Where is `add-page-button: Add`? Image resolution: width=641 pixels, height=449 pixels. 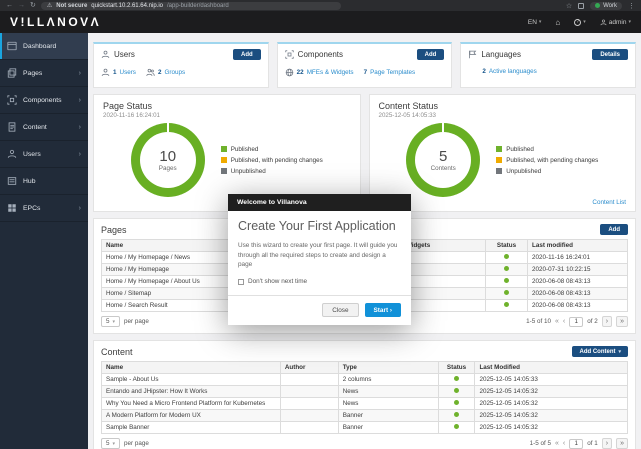
add-page-button: Add is located at coordinates (614, 229).